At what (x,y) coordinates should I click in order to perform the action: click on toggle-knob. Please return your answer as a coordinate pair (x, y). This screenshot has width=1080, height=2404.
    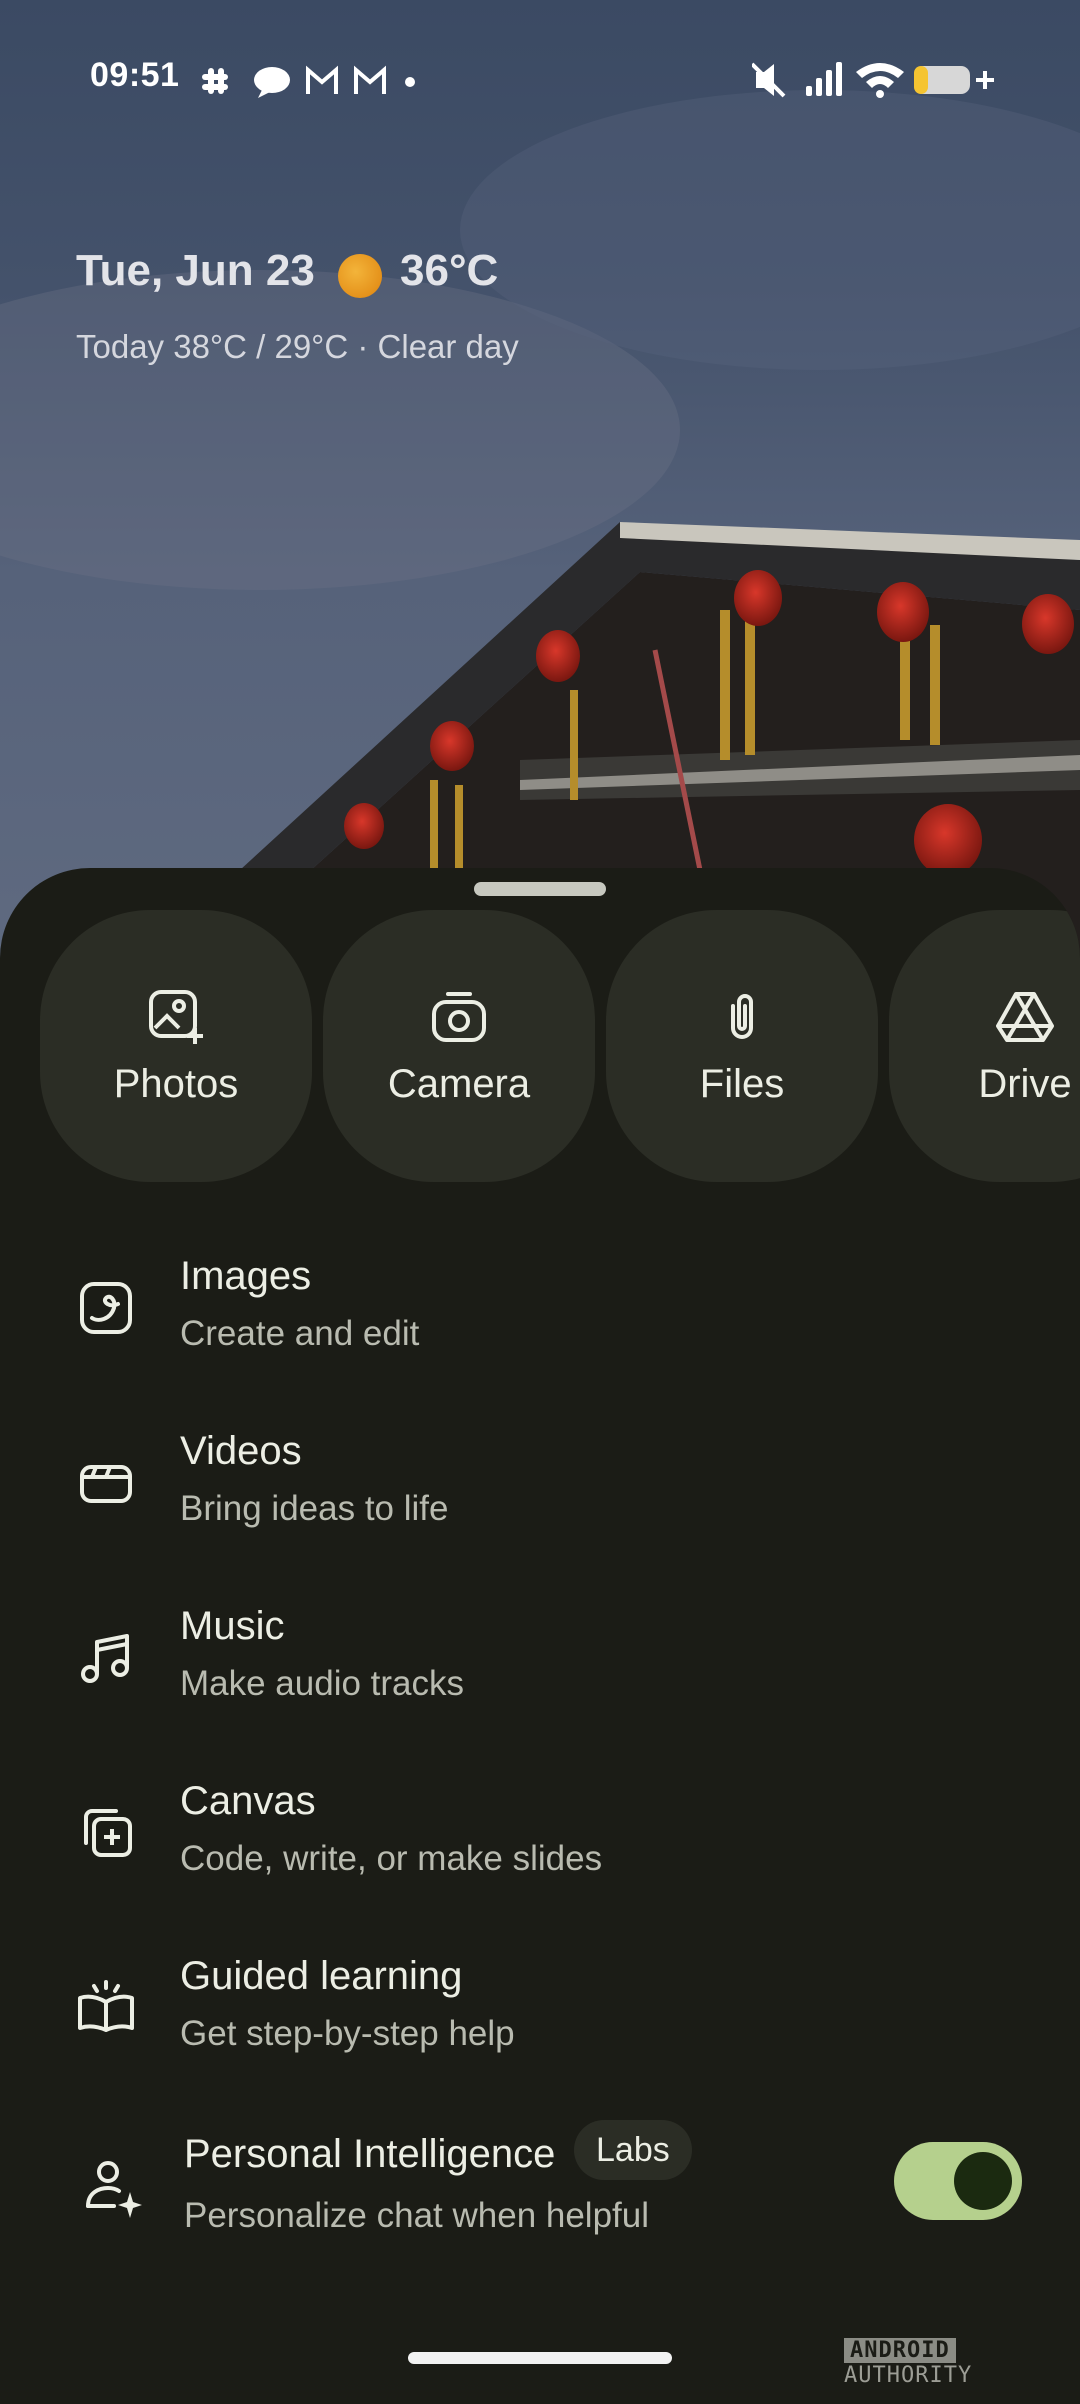
    Looking at the image, I should click on (983, 2181).